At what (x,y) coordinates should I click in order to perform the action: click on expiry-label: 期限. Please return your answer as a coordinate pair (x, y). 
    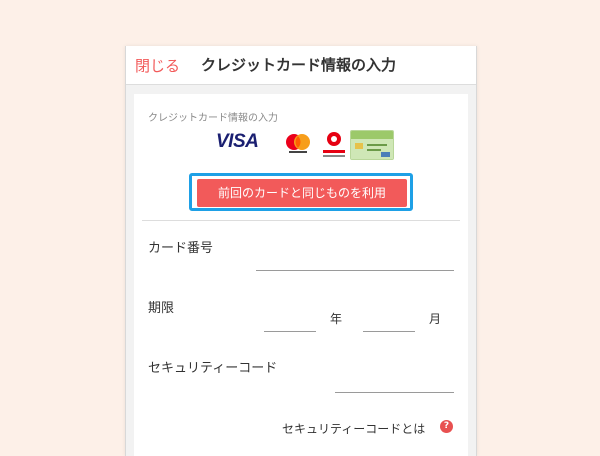
    Looking at the image, I should click on (161, 308).